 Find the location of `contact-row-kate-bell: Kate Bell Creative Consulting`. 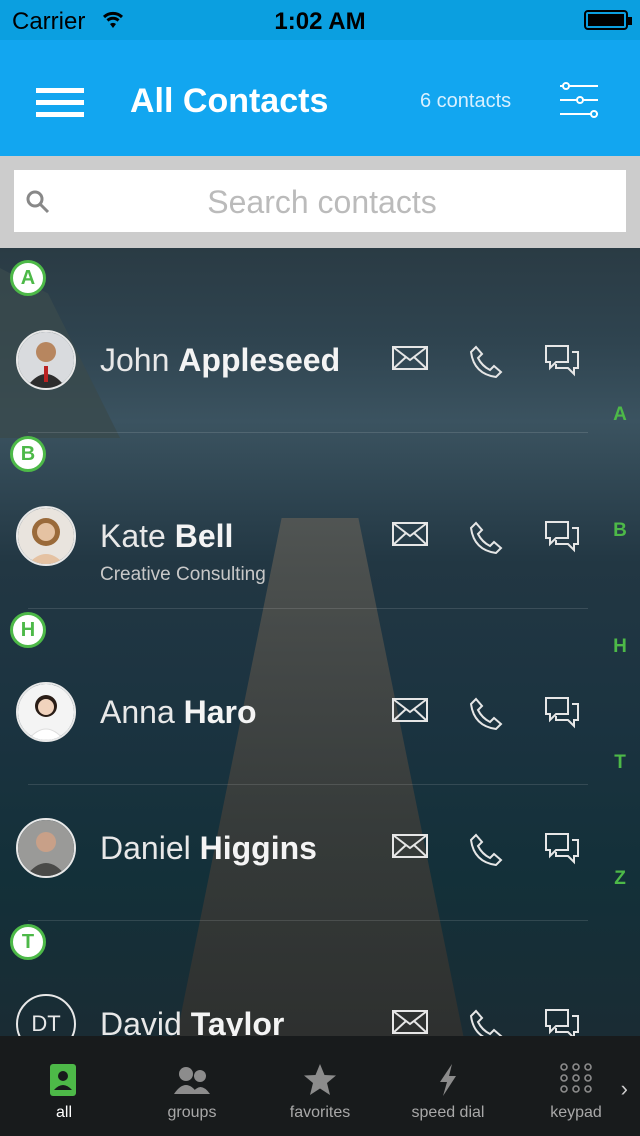

contact-row-kate-bell: Kate Bell Creative Consulting is located at coordinates (320, 542).